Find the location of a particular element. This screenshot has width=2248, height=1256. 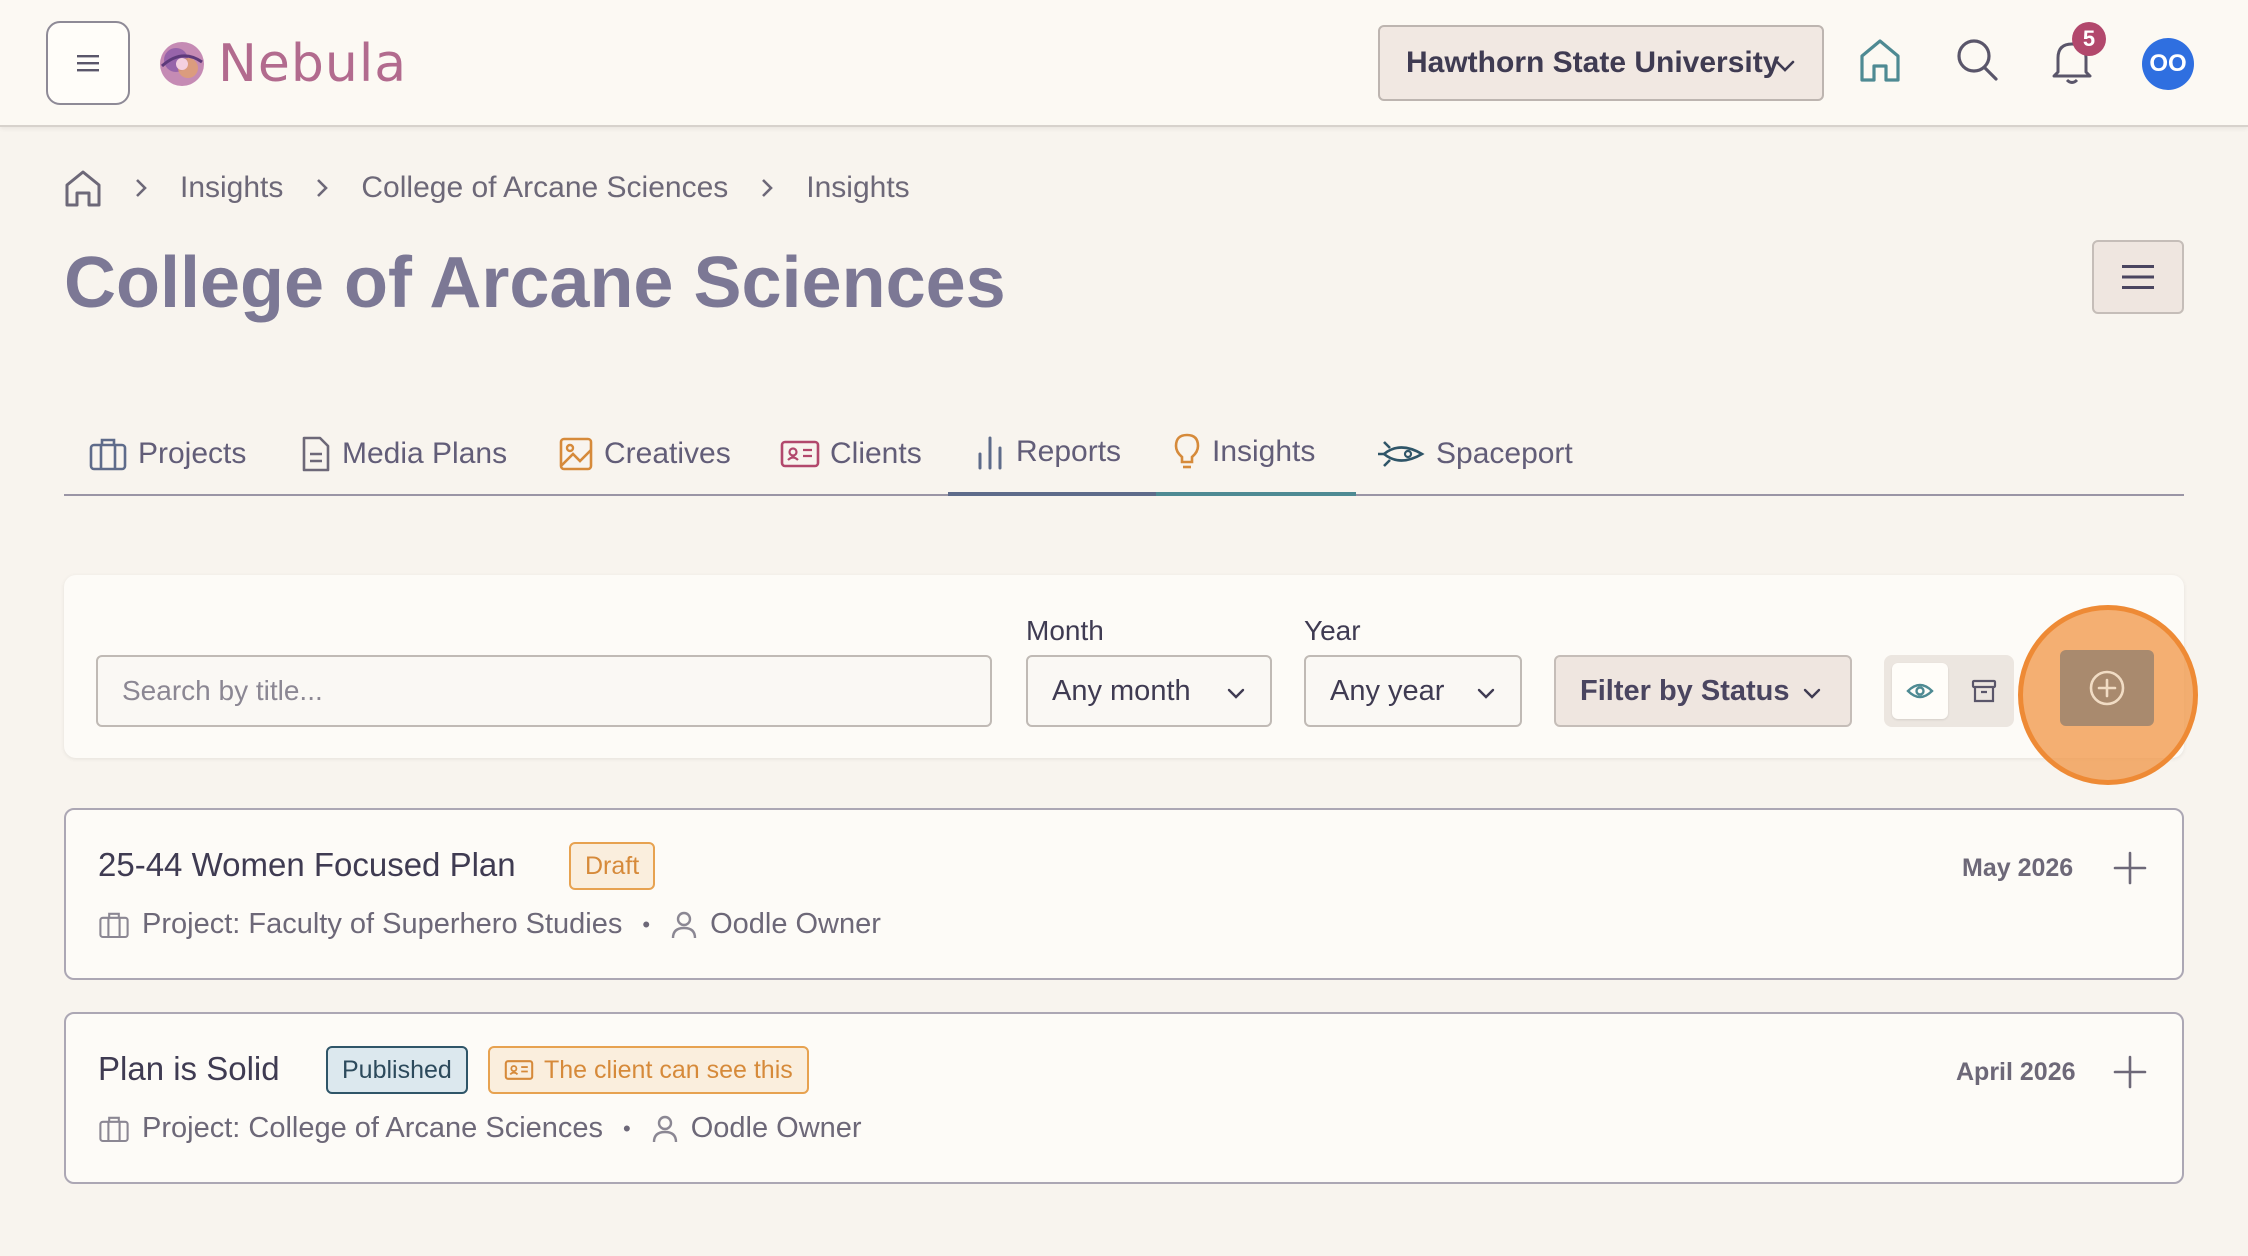

month-select: Any month is located at coordinates (1149, 691).